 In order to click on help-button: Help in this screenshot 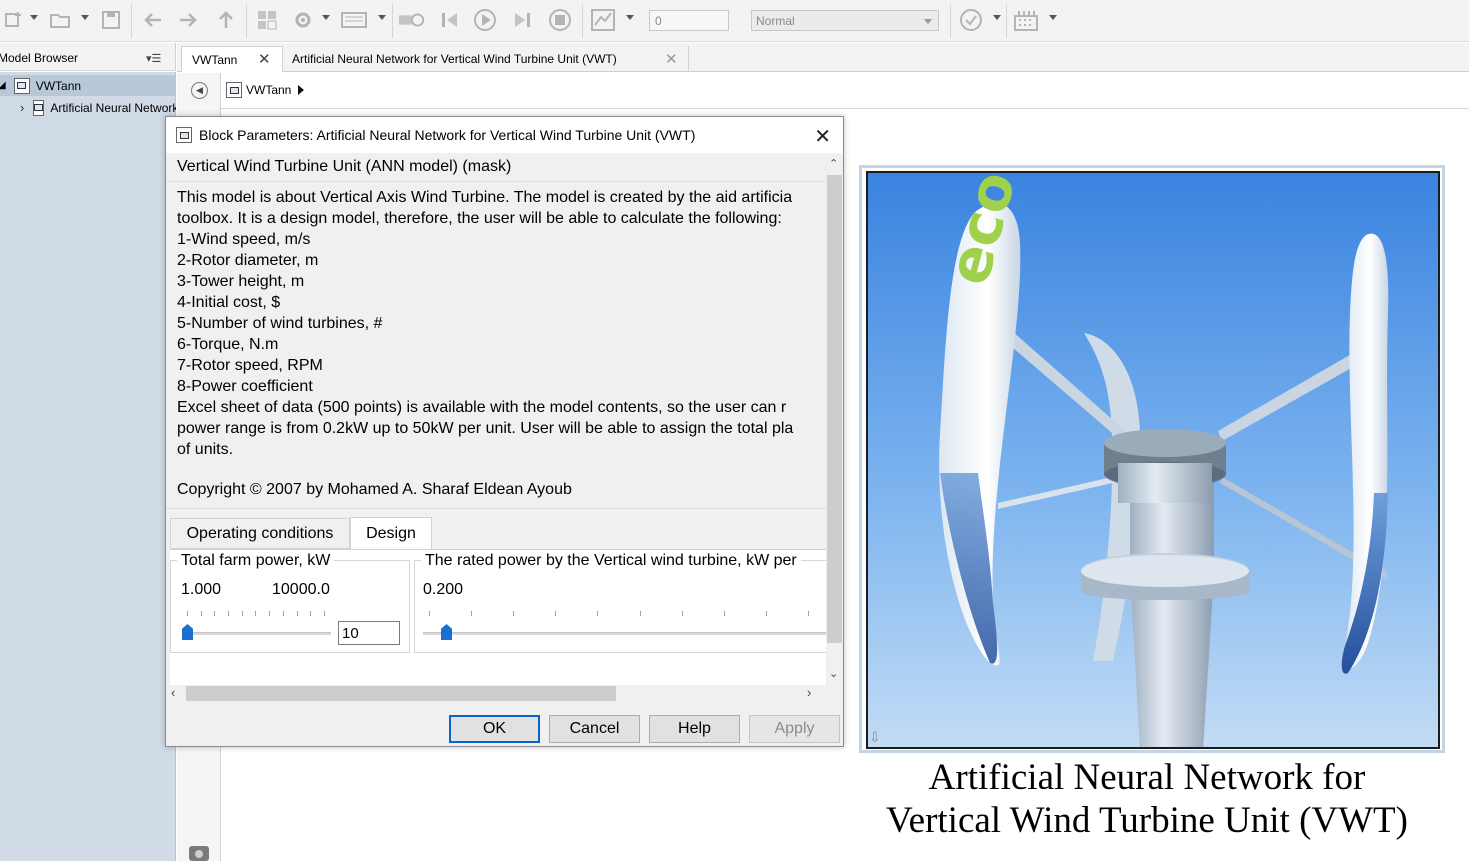, I will do `click(694, 729)`.